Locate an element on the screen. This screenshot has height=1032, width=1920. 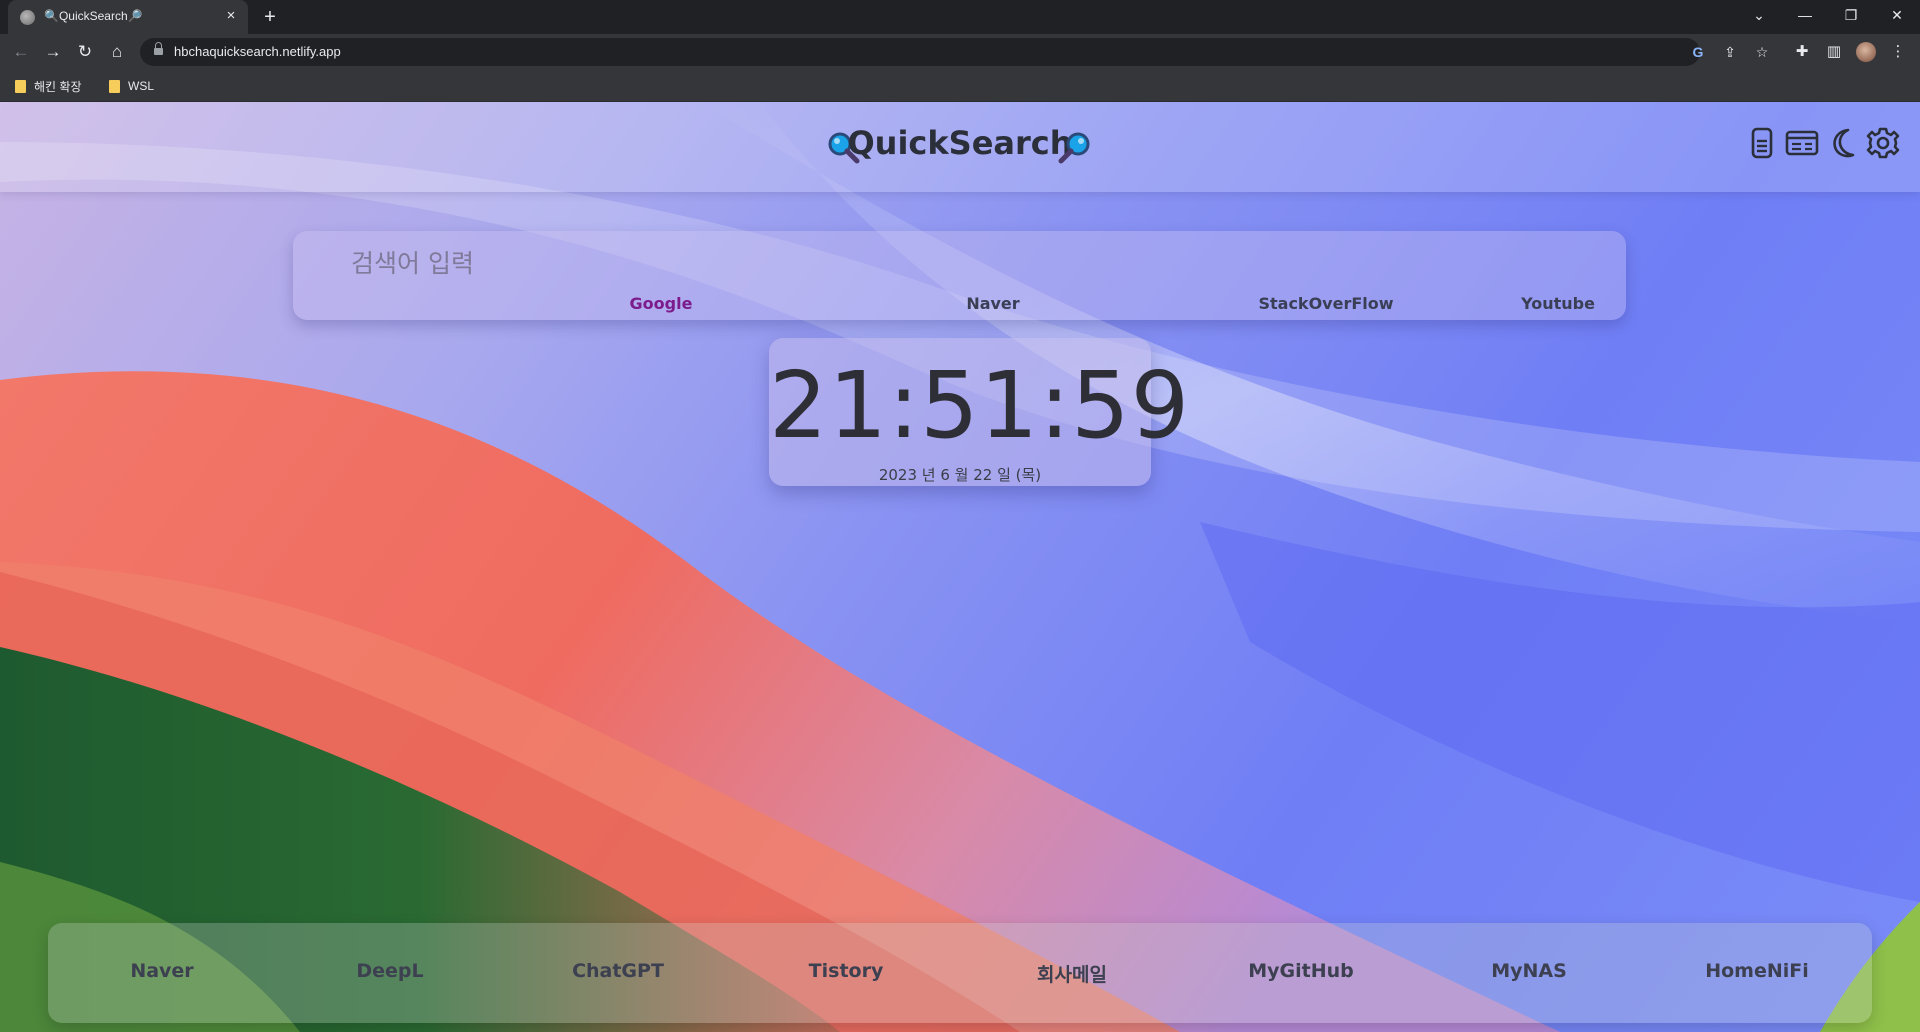
lock-icon is located at coordinates (158, 49).